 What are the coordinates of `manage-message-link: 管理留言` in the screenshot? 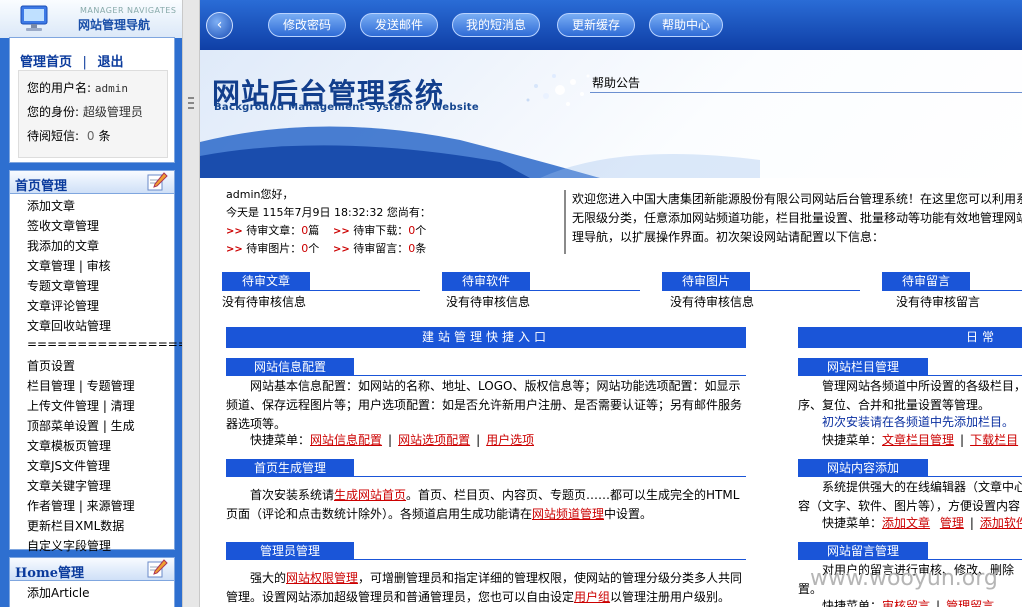 It's located at (970, 603).